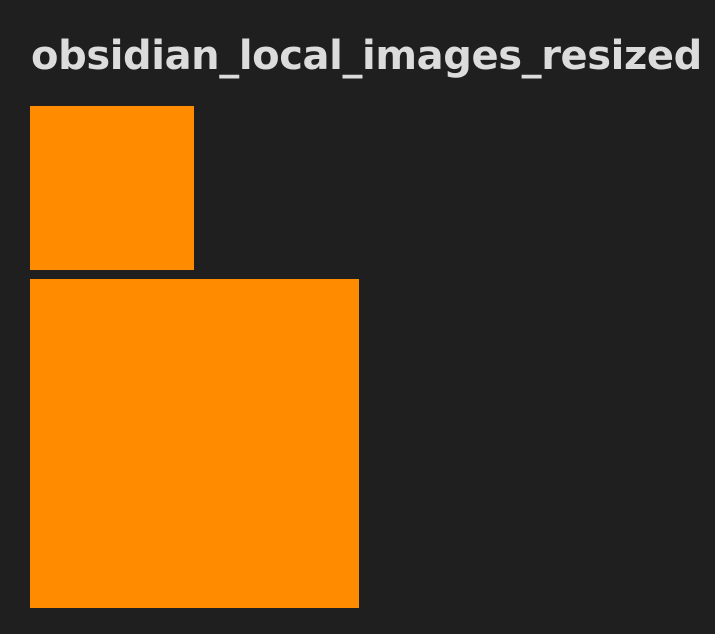 This screenshot has height=634, width=715. Describe the element at coordinates (112, 188) in the screenshot. I see `small-image` at that location.